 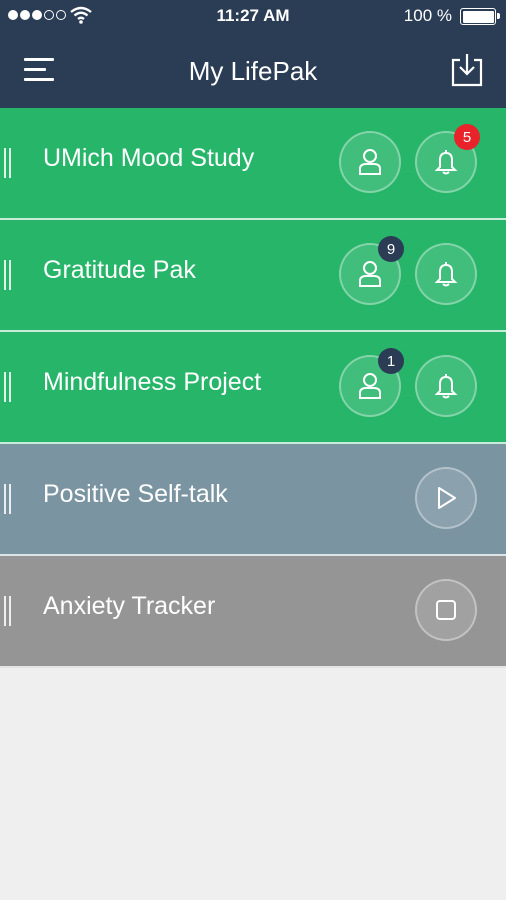 What do you see at coordinates (427, 15) in the screenshot?
I see `battery-percent: 100 %` at bounding box center [427, 15].